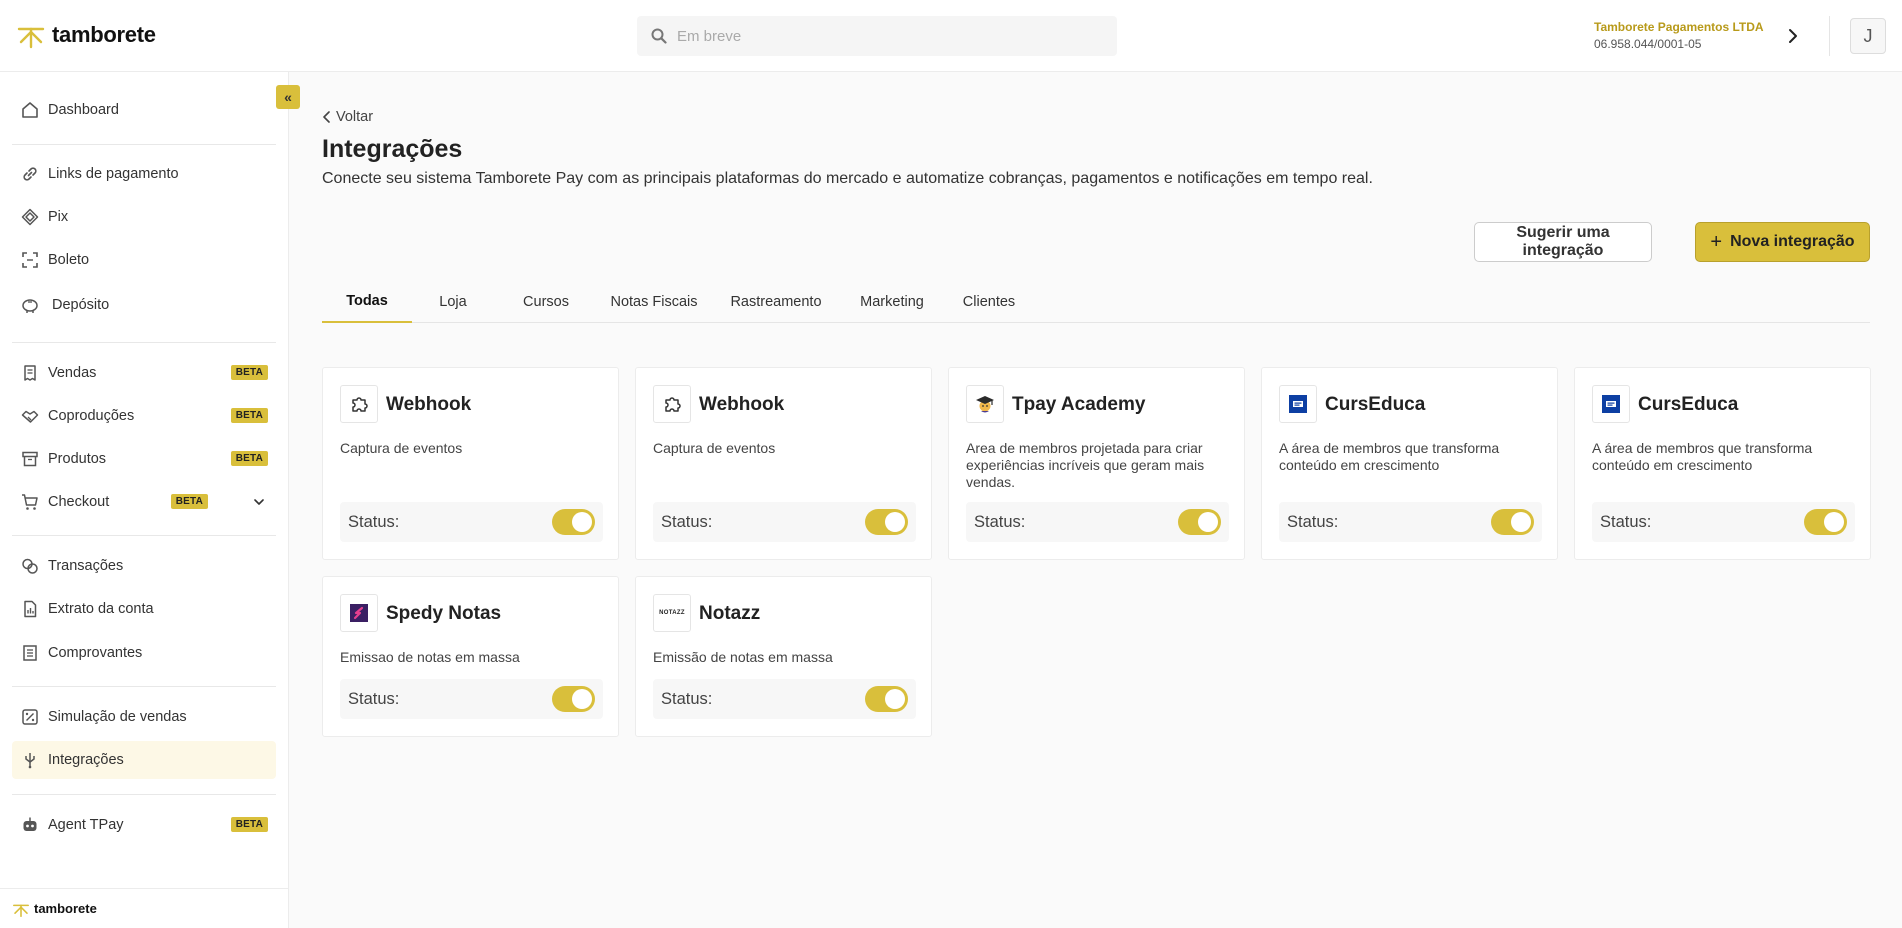  What do you see at coordinates (367, 301) in the screenshot?
I see `tab-all: Todas` at bounding box center [367, 301].